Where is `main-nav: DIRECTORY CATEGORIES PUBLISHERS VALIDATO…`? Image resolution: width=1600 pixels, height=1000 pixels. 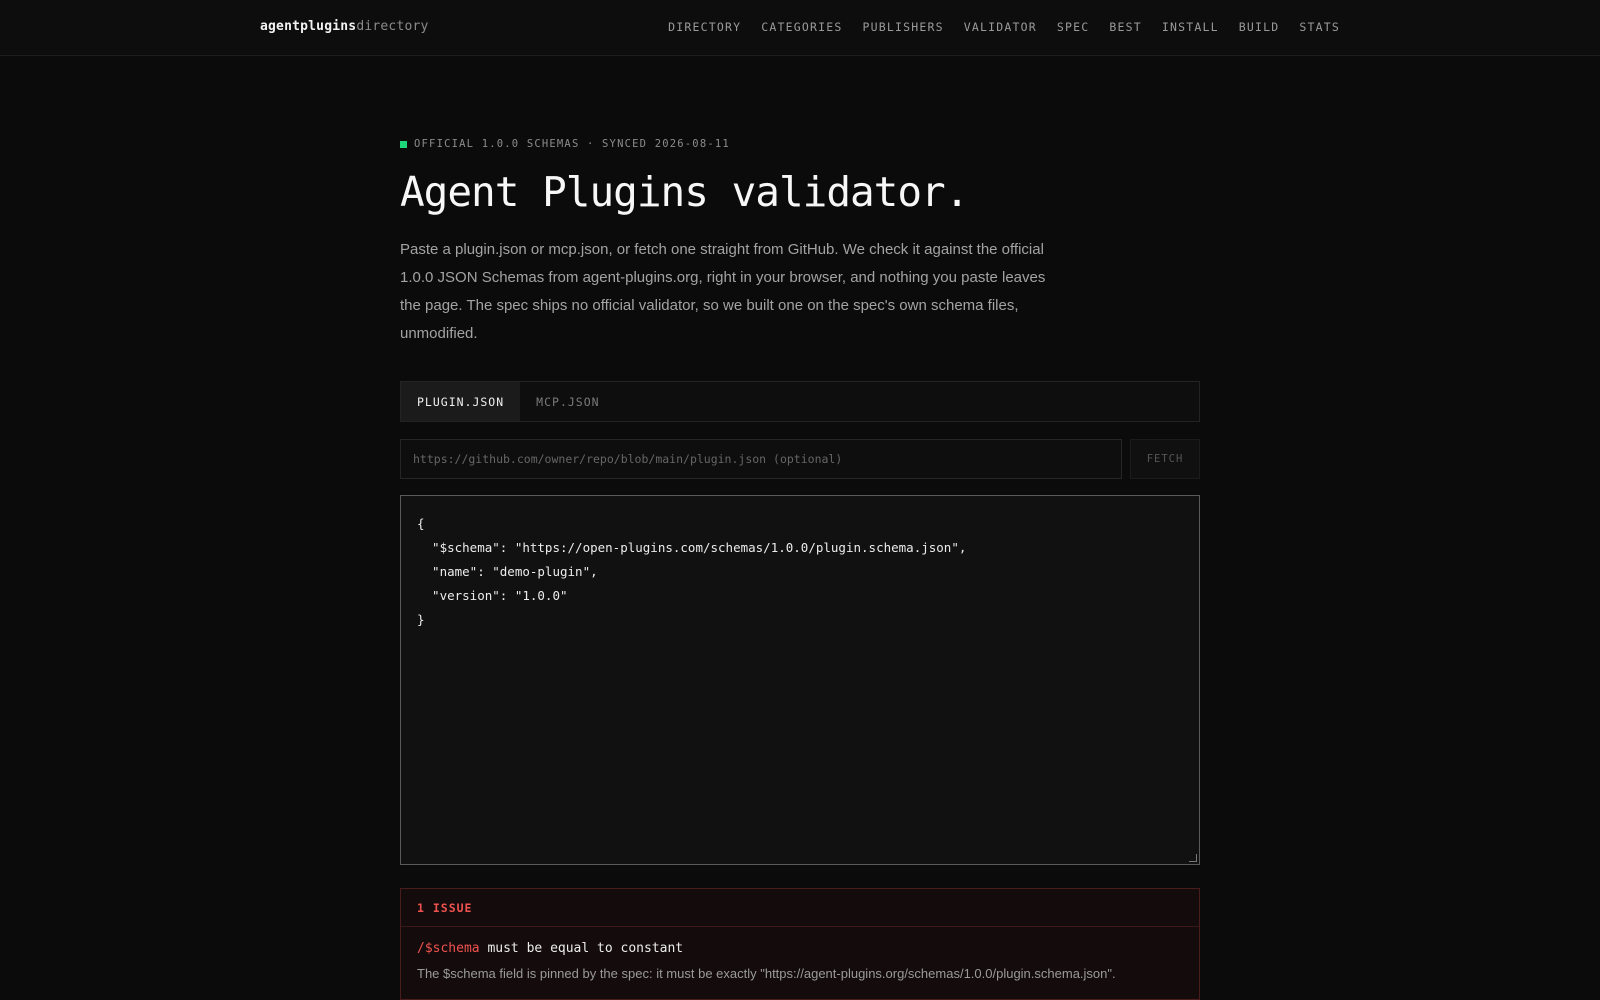 main-nav: DIRECTORY CATEGORIES PUBLISHERS VALIDATO… is located at coordinates (1004, 27).